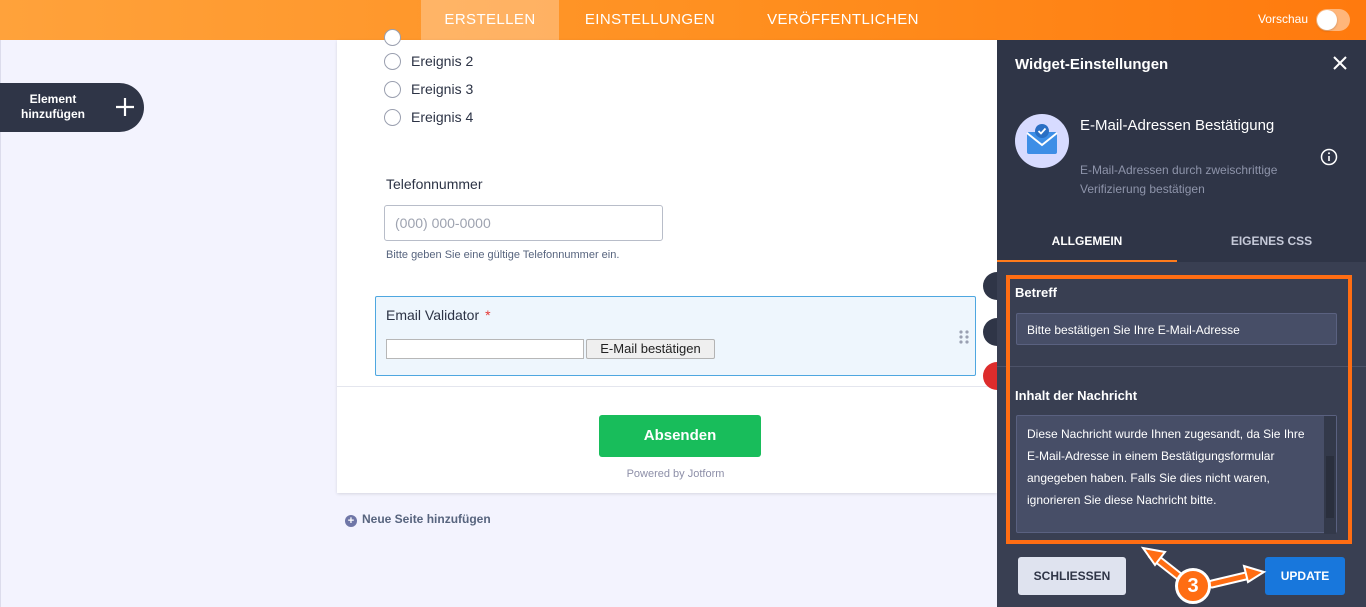 The image size is (1366, 607). I want to click on verify-email-button: E-Mail bestätigen, so click(650, 349).